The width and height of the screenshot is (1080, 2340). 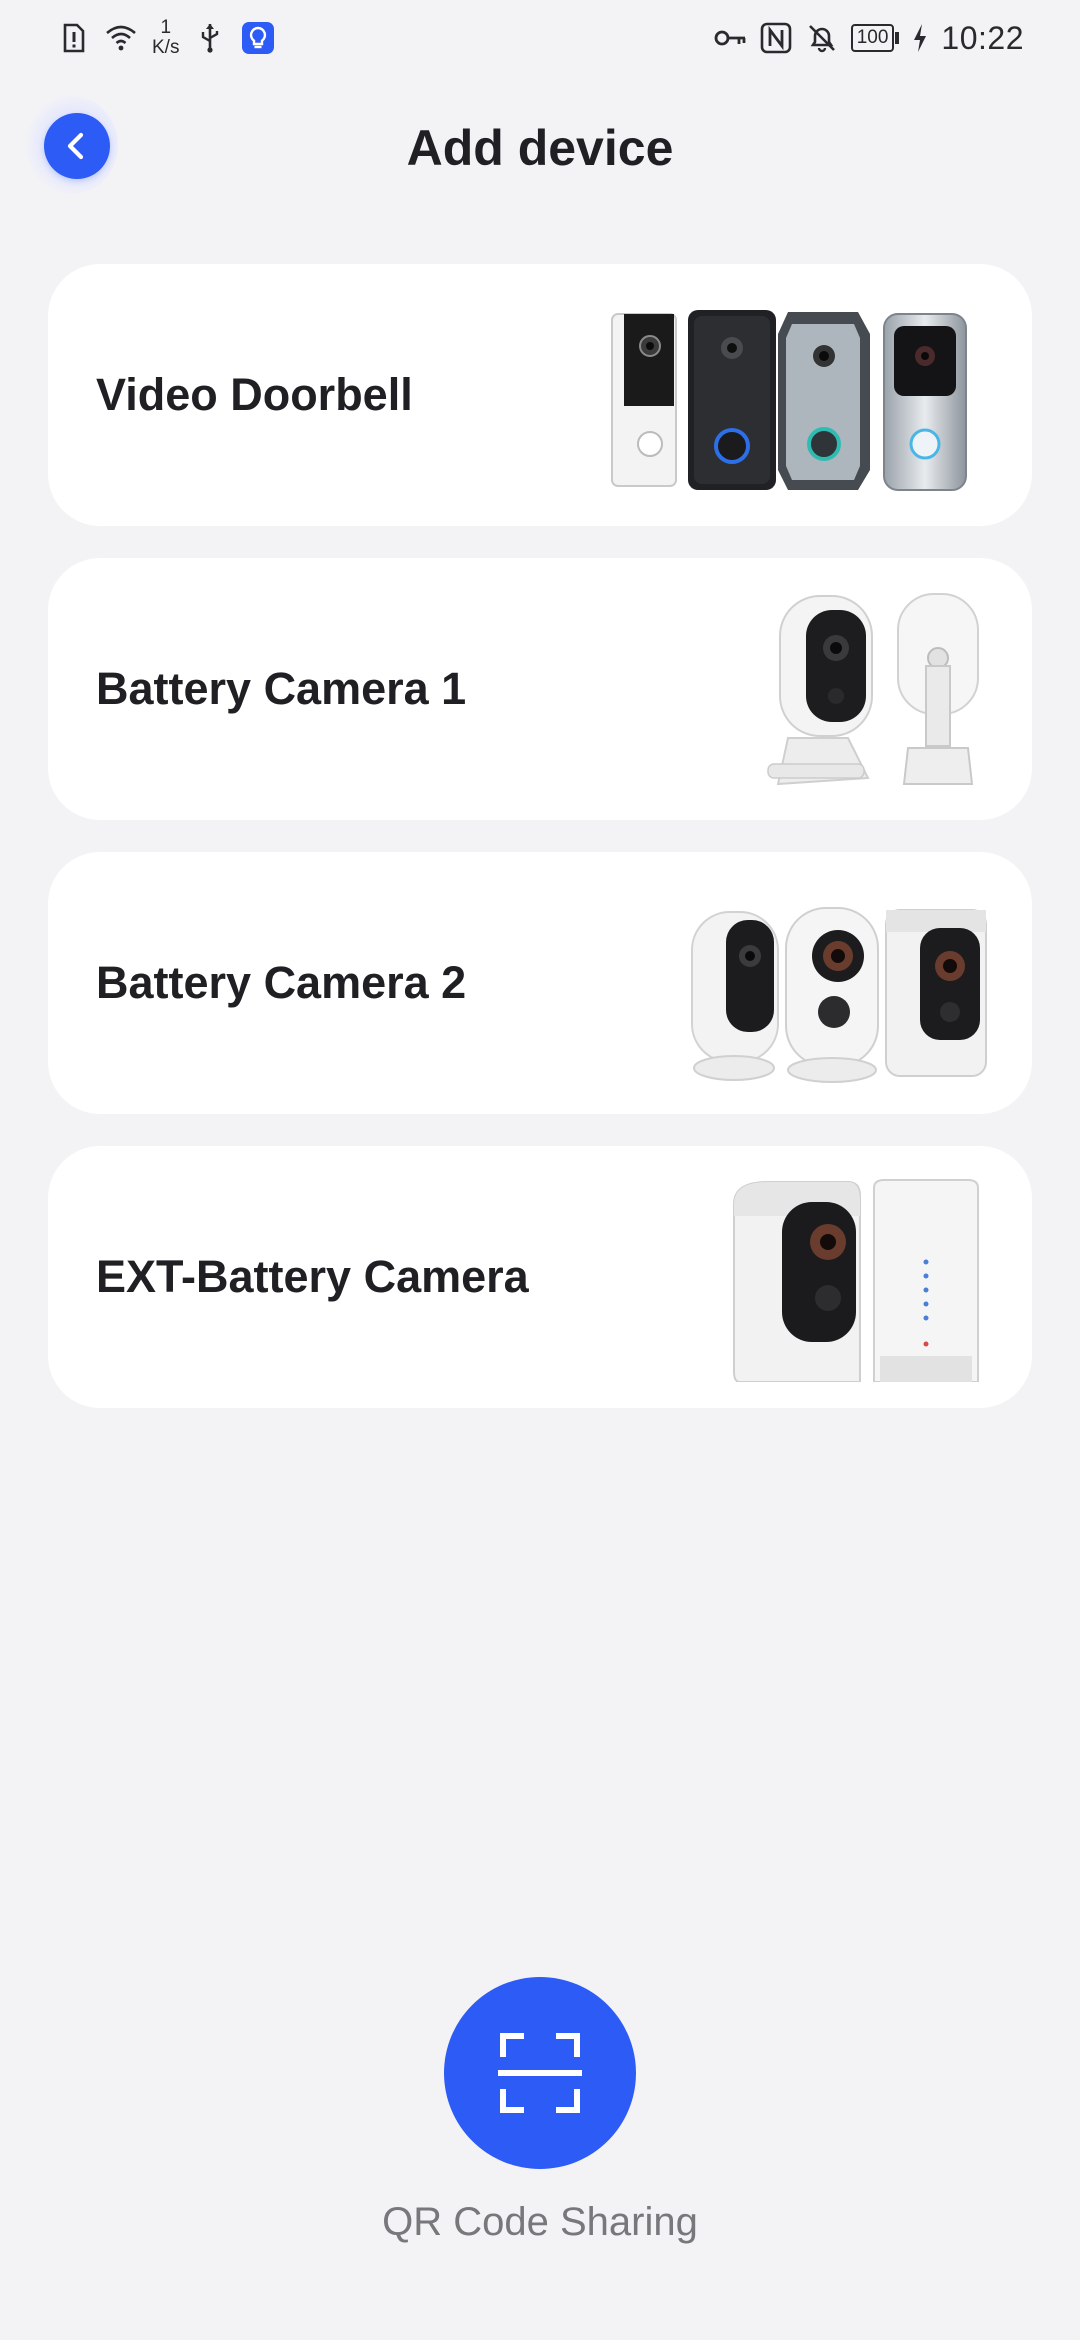 I want to click on status-bar-right: 100 10:22, so click(x=868, y=38).